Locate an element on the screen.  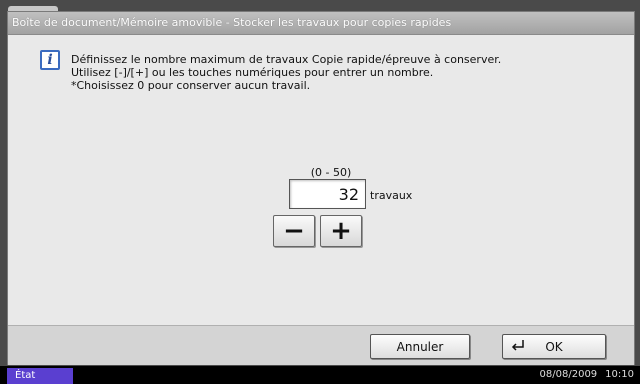
minus-icon: − is located at coordinates (294, 231).